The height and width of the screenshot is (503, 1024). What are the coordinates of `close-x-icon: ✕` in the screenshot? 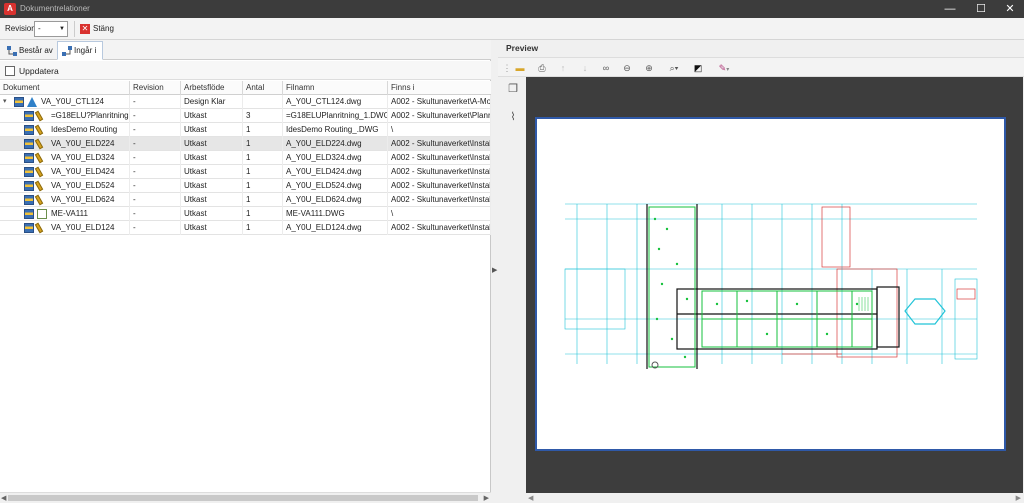 It's located at (85, 29).